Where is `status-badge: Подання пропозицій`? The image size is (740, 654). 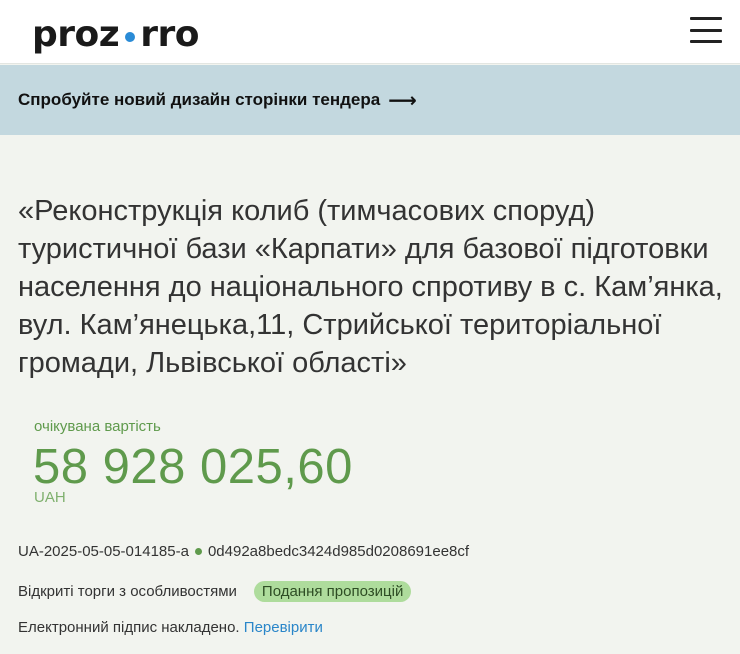
status-badge: Подання пропозицій is located at coordinates (332, 591).